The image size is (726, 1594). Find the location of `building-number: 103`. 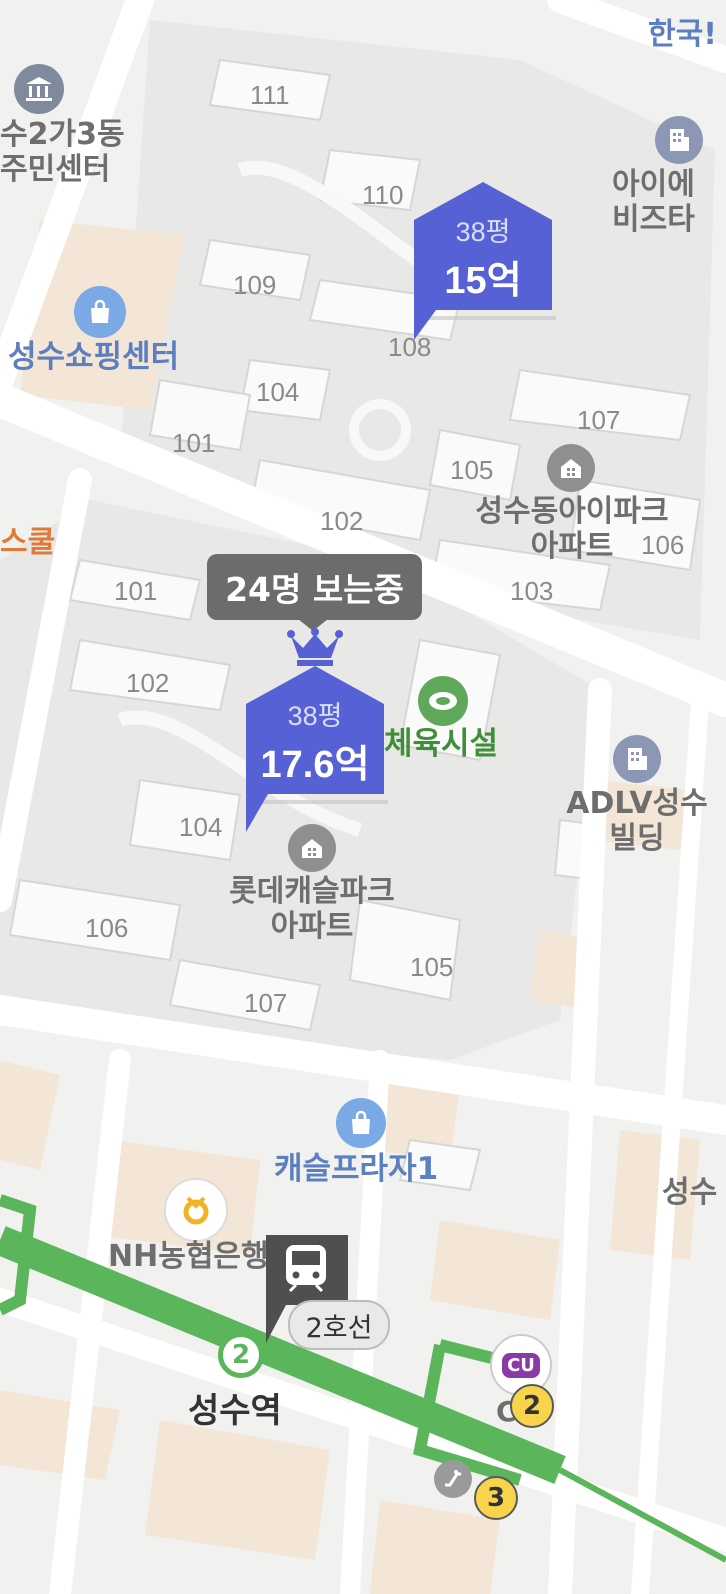

building-number: 103 is located at coordinates (532, 591).